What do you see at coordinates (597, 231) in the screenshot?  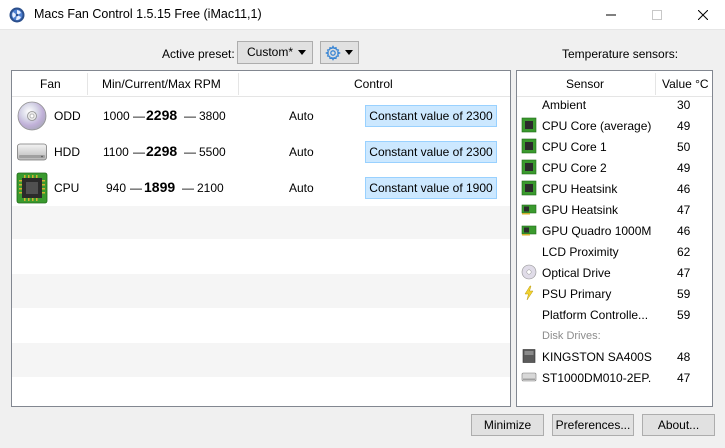 I see `sensor-name: GPU Quadro 1000M` at bounding box center [597, 231].